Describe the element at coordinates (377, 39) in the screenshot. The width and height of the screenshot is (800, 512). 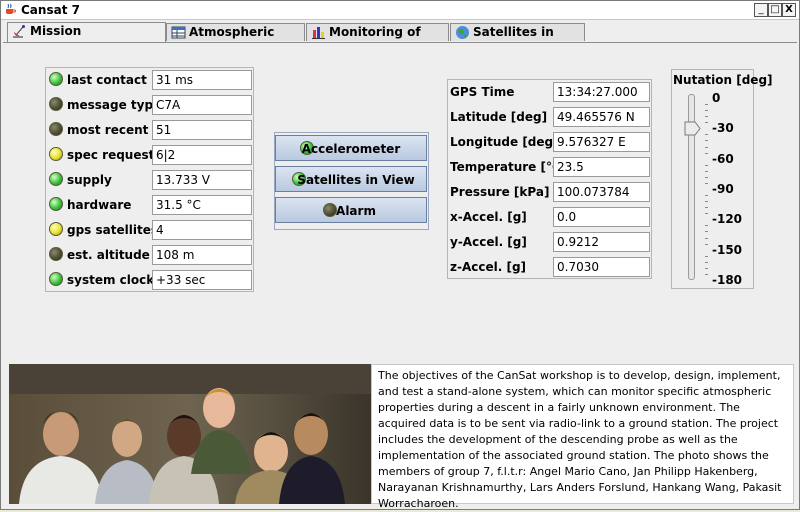
I see `tab-monitoring-of-data: Monitoring of data` at that location.